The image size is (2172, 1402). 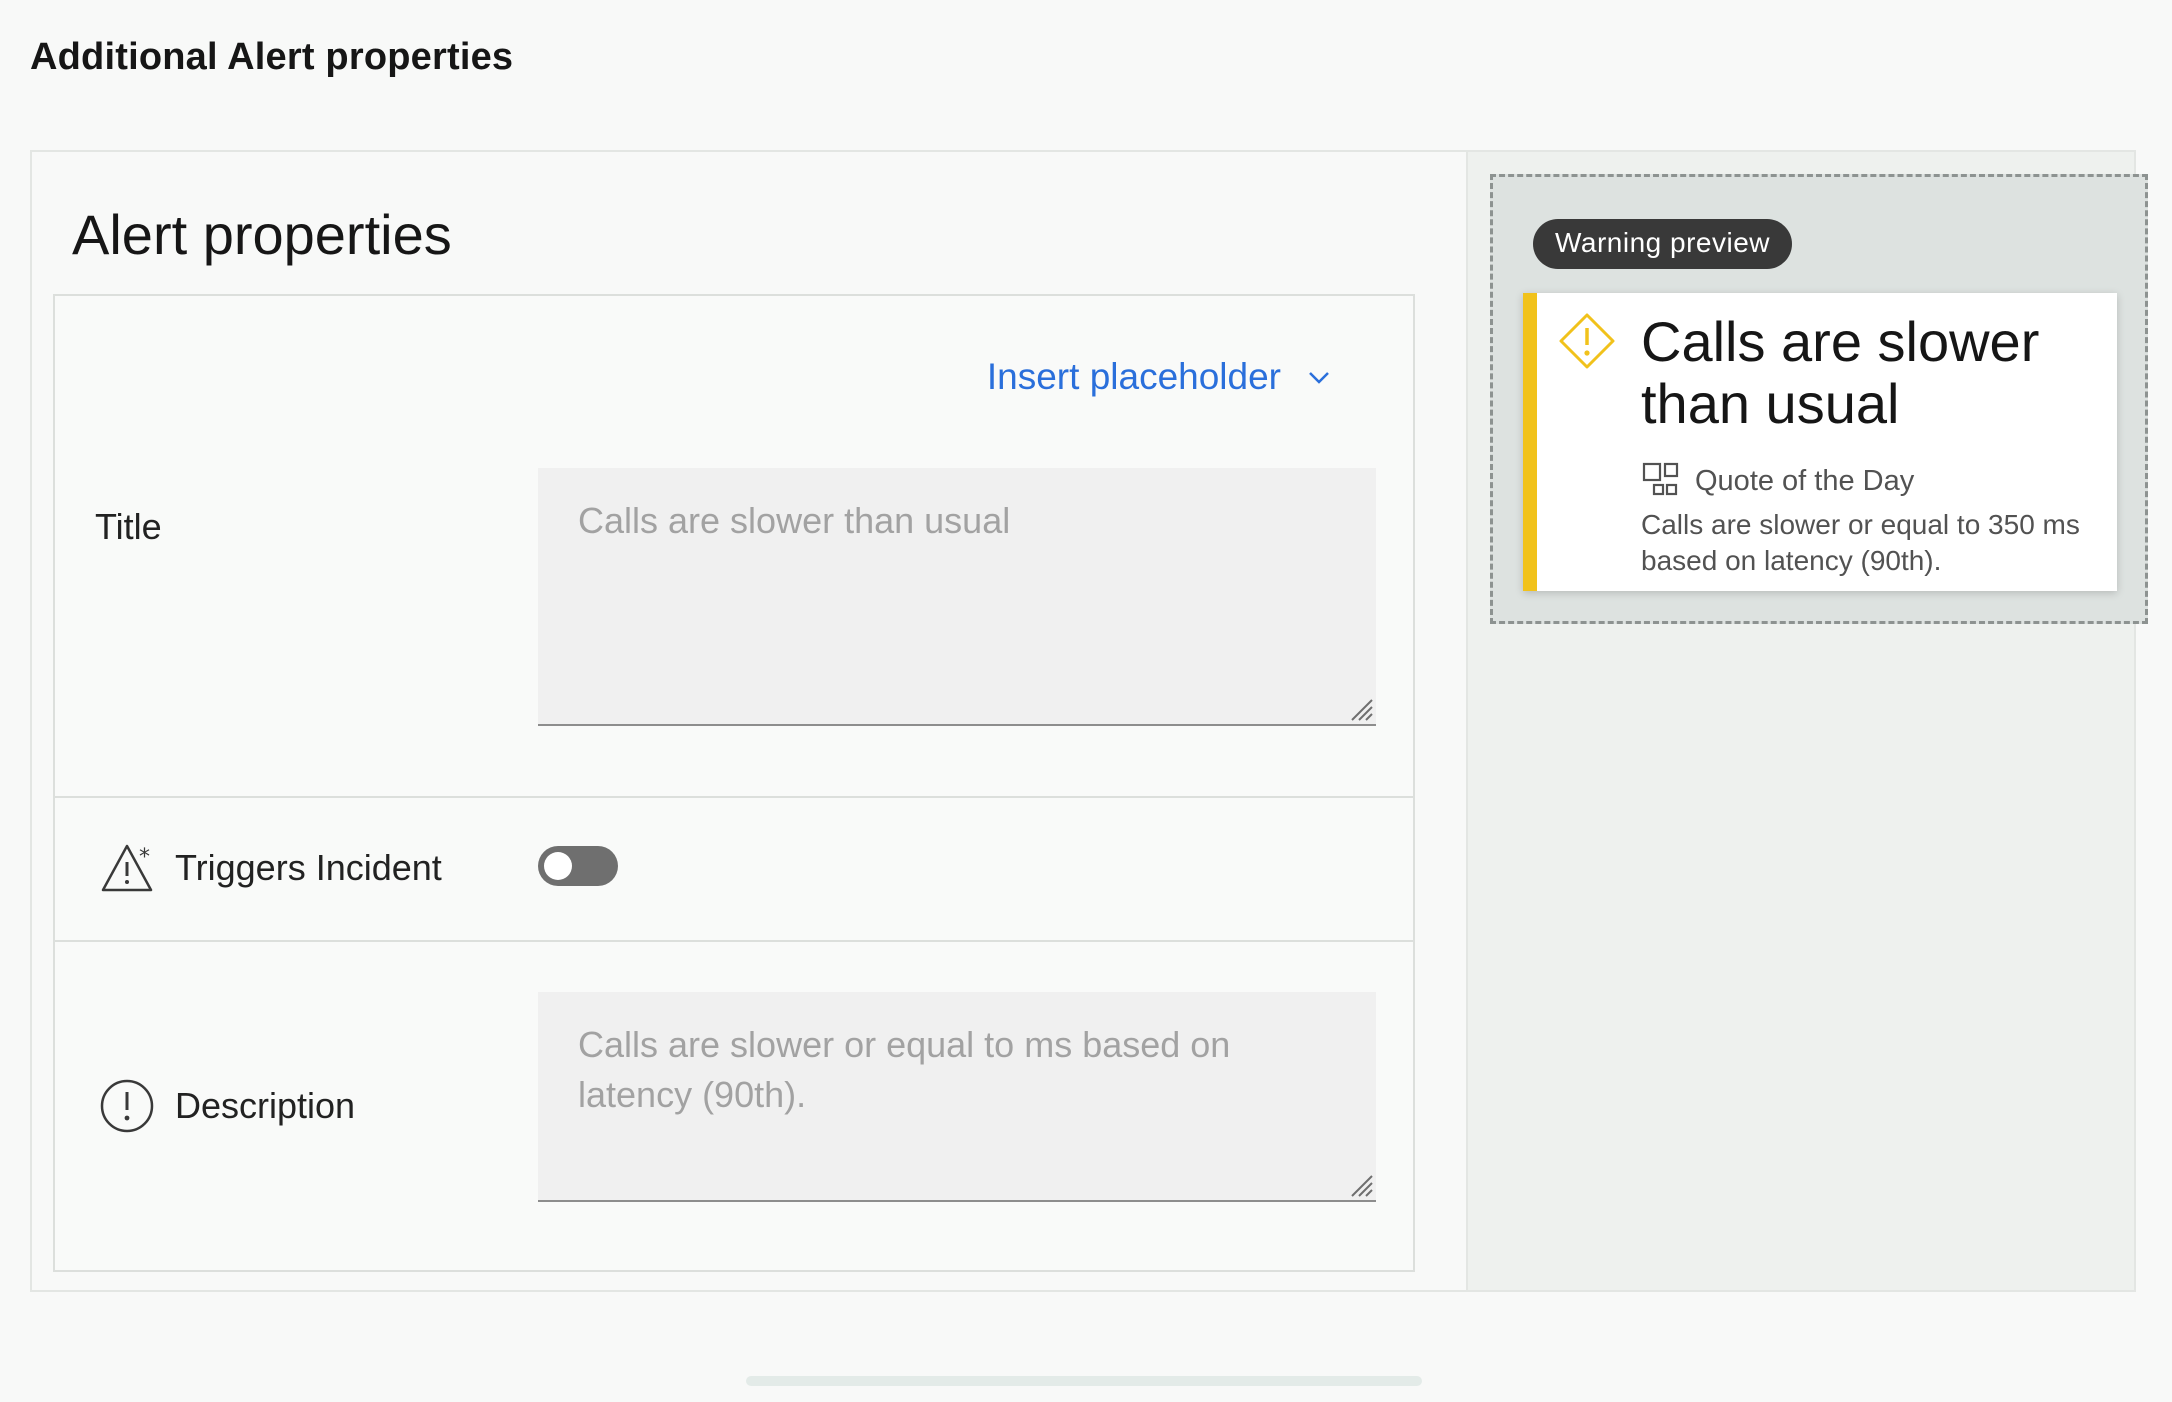 What do you see at coordinates (957, 597) in the screenshot?
I see `title-textarea: Calls are slower than usual` at bounding box center [957, 597].